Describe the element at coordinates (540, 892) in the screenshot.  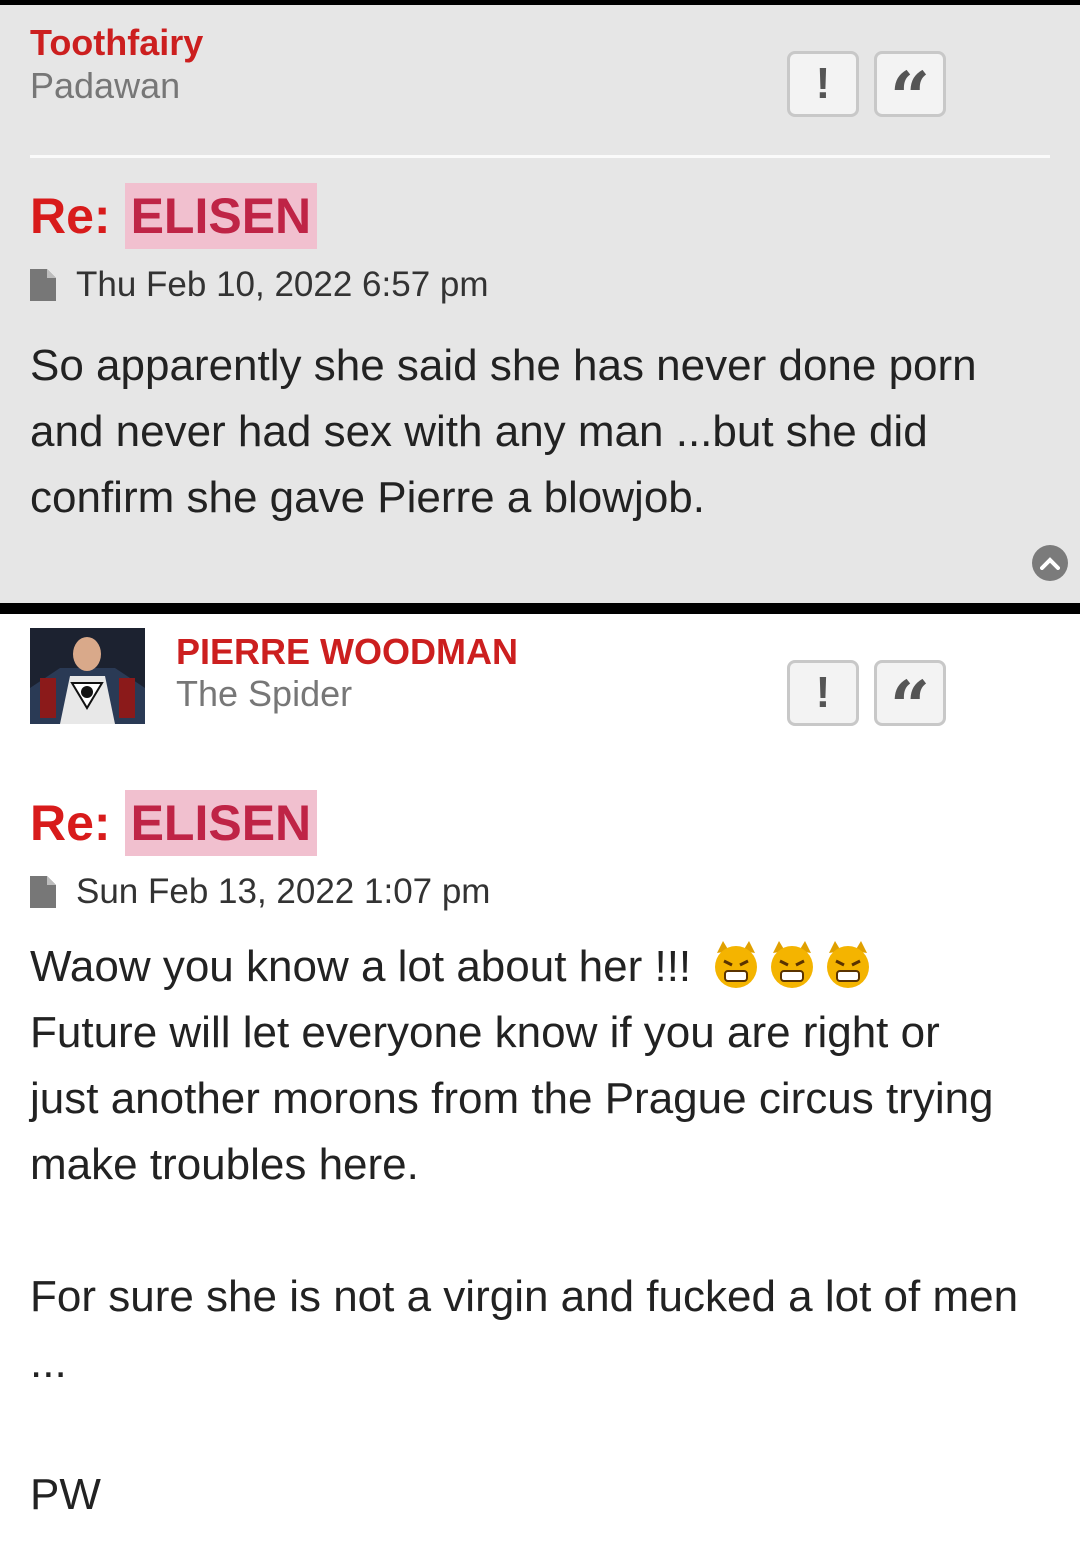
I see `post-date: Sun Feb 13, 2022 1:07 pm` at that location.